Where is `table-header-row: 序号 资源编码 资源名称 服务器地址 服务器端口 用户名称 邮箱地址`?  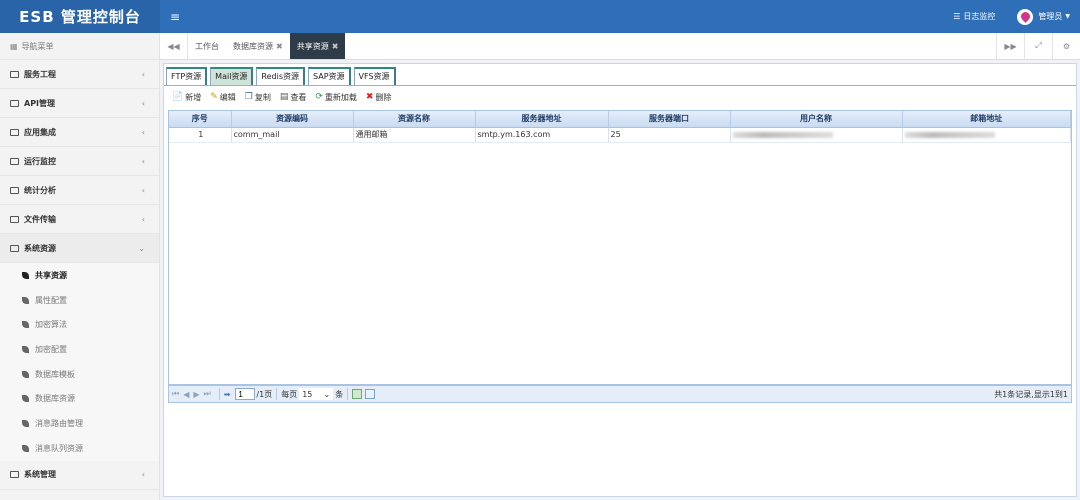 table-header-row: 序号 资源编码 资源名称 服务器地址 服务器端口 用户名称 邮箱地址 is located at coordinates (620, 119).